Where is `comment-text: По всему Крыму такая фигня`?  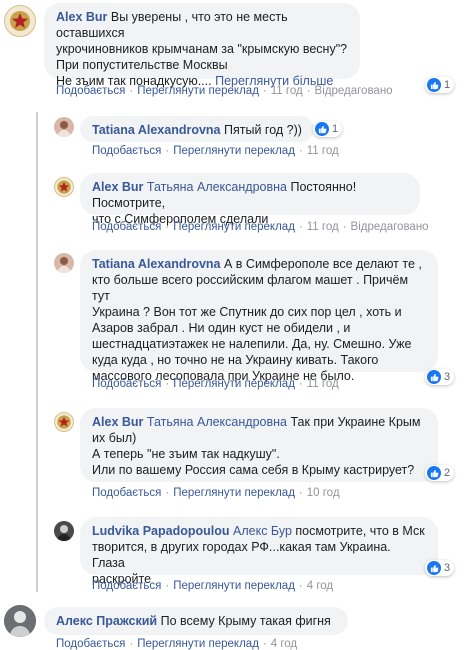 comment-text: По всему Крыму такая фигня is located at coordinates (245, 621).